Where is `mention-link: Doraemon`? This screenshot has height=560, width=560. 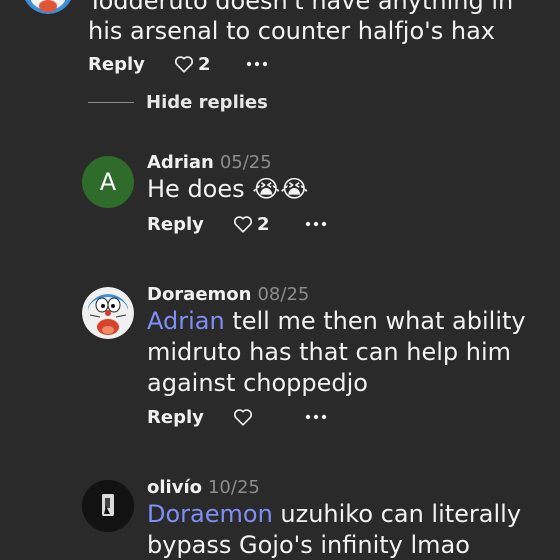
mention-link: Doraemon is located at coordinates (210, 514).